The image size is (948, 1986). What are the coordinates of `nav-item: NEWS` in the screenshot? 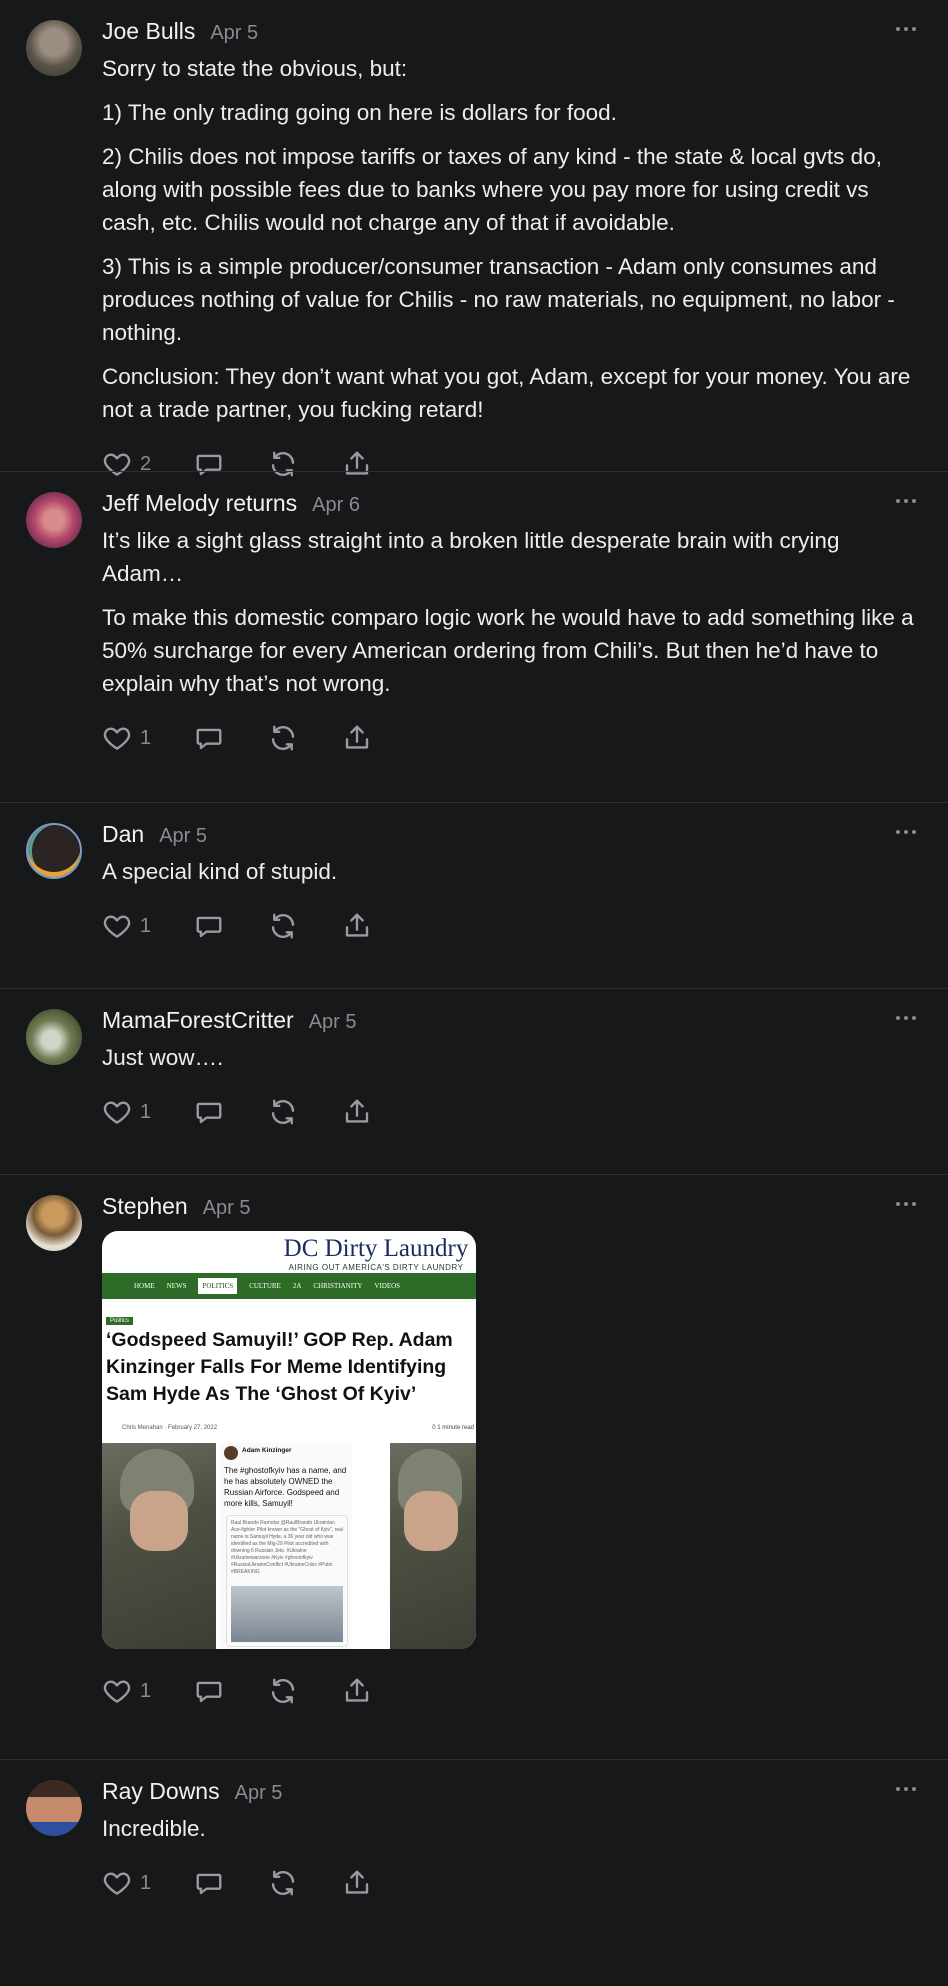 It's located at (176, 1286).